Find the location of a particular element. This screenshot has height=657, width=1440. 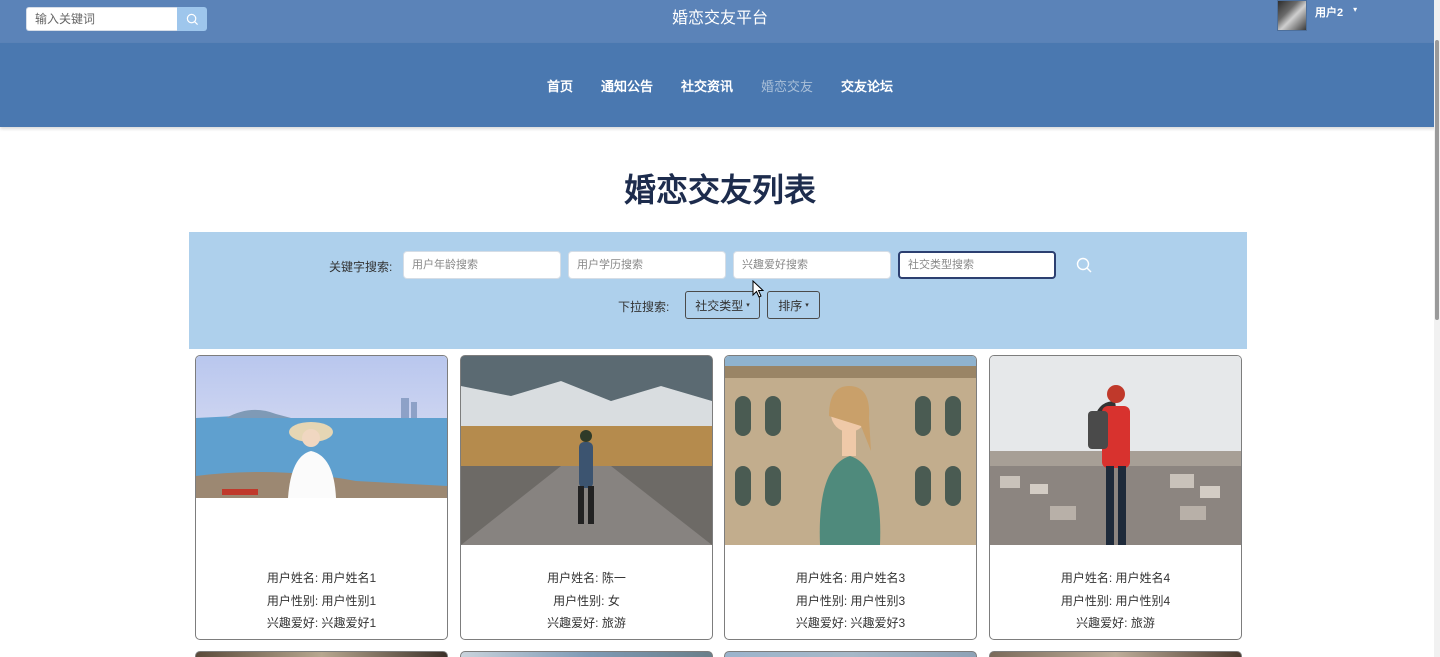

profile-hobby: 兴趣爱好: 兴趣爱好1 is located at coordinates (321, 623).